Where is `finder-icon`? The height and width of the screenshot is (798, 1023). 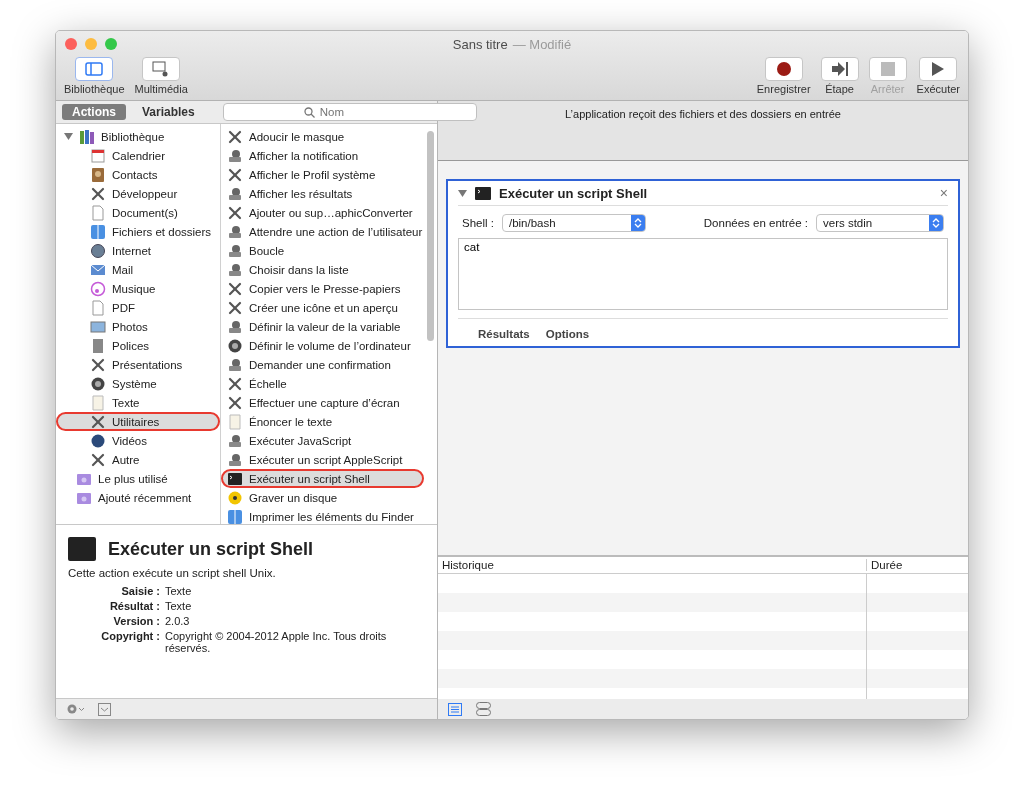
finder-icon is located at coordinates (235, 516).